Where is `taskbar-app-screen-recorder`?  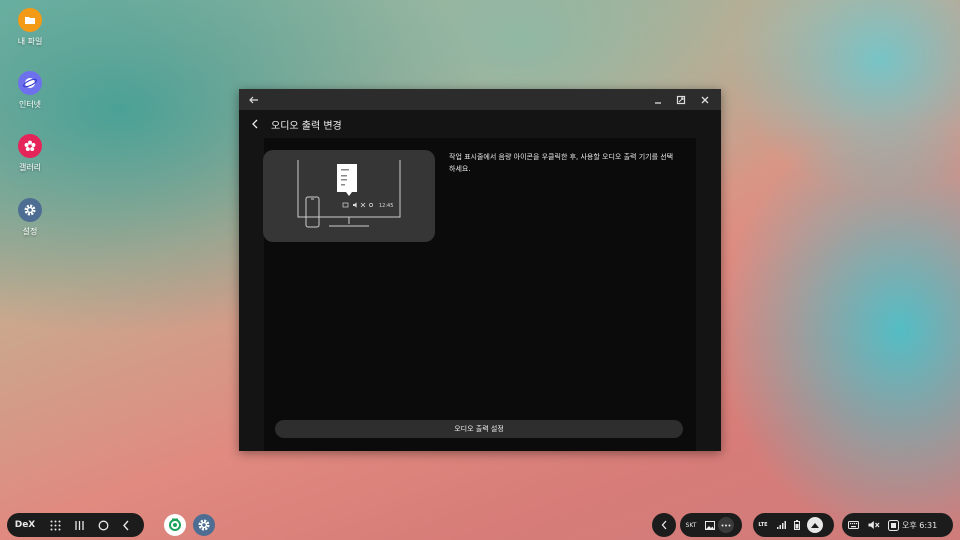
taskbar-app-screen-recorder is located at coordinates (175, 525).